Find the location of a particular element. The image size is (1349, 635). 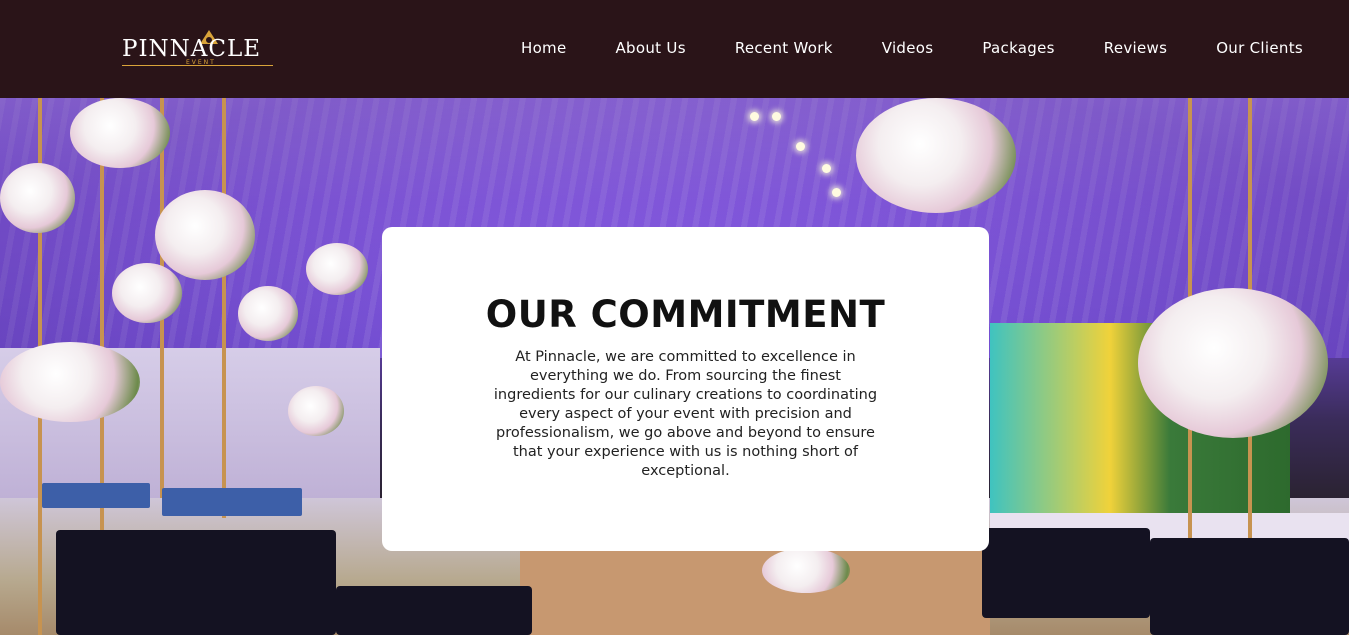

nav-packages: Packages is located at coordinates (1018, 48).